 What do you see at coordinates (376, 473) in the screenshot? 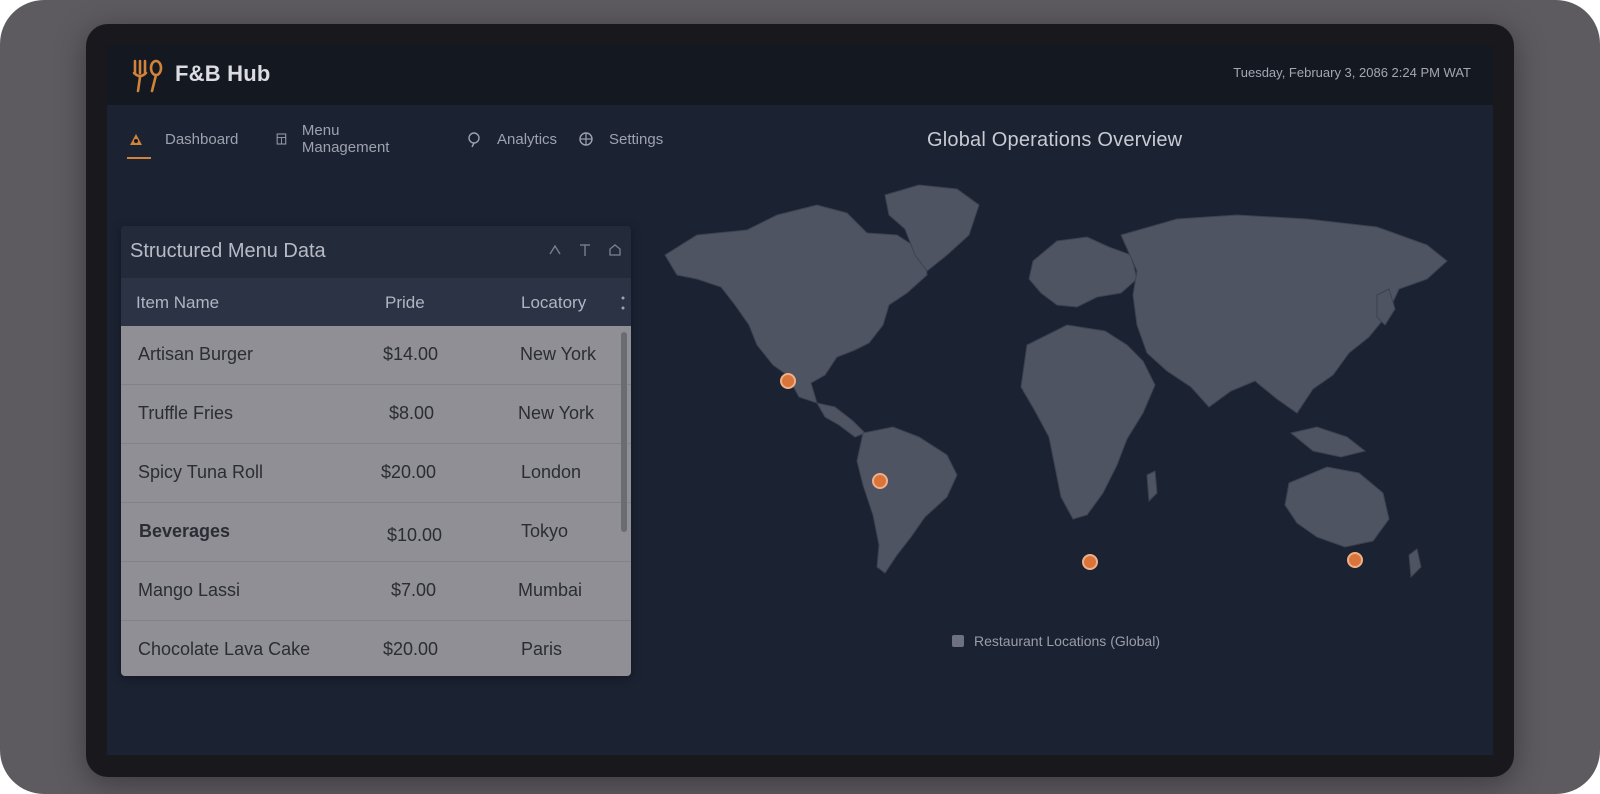
I see `table-row: Spicy Tuna Roll $20.00 London` at bounding box center [376, 473].